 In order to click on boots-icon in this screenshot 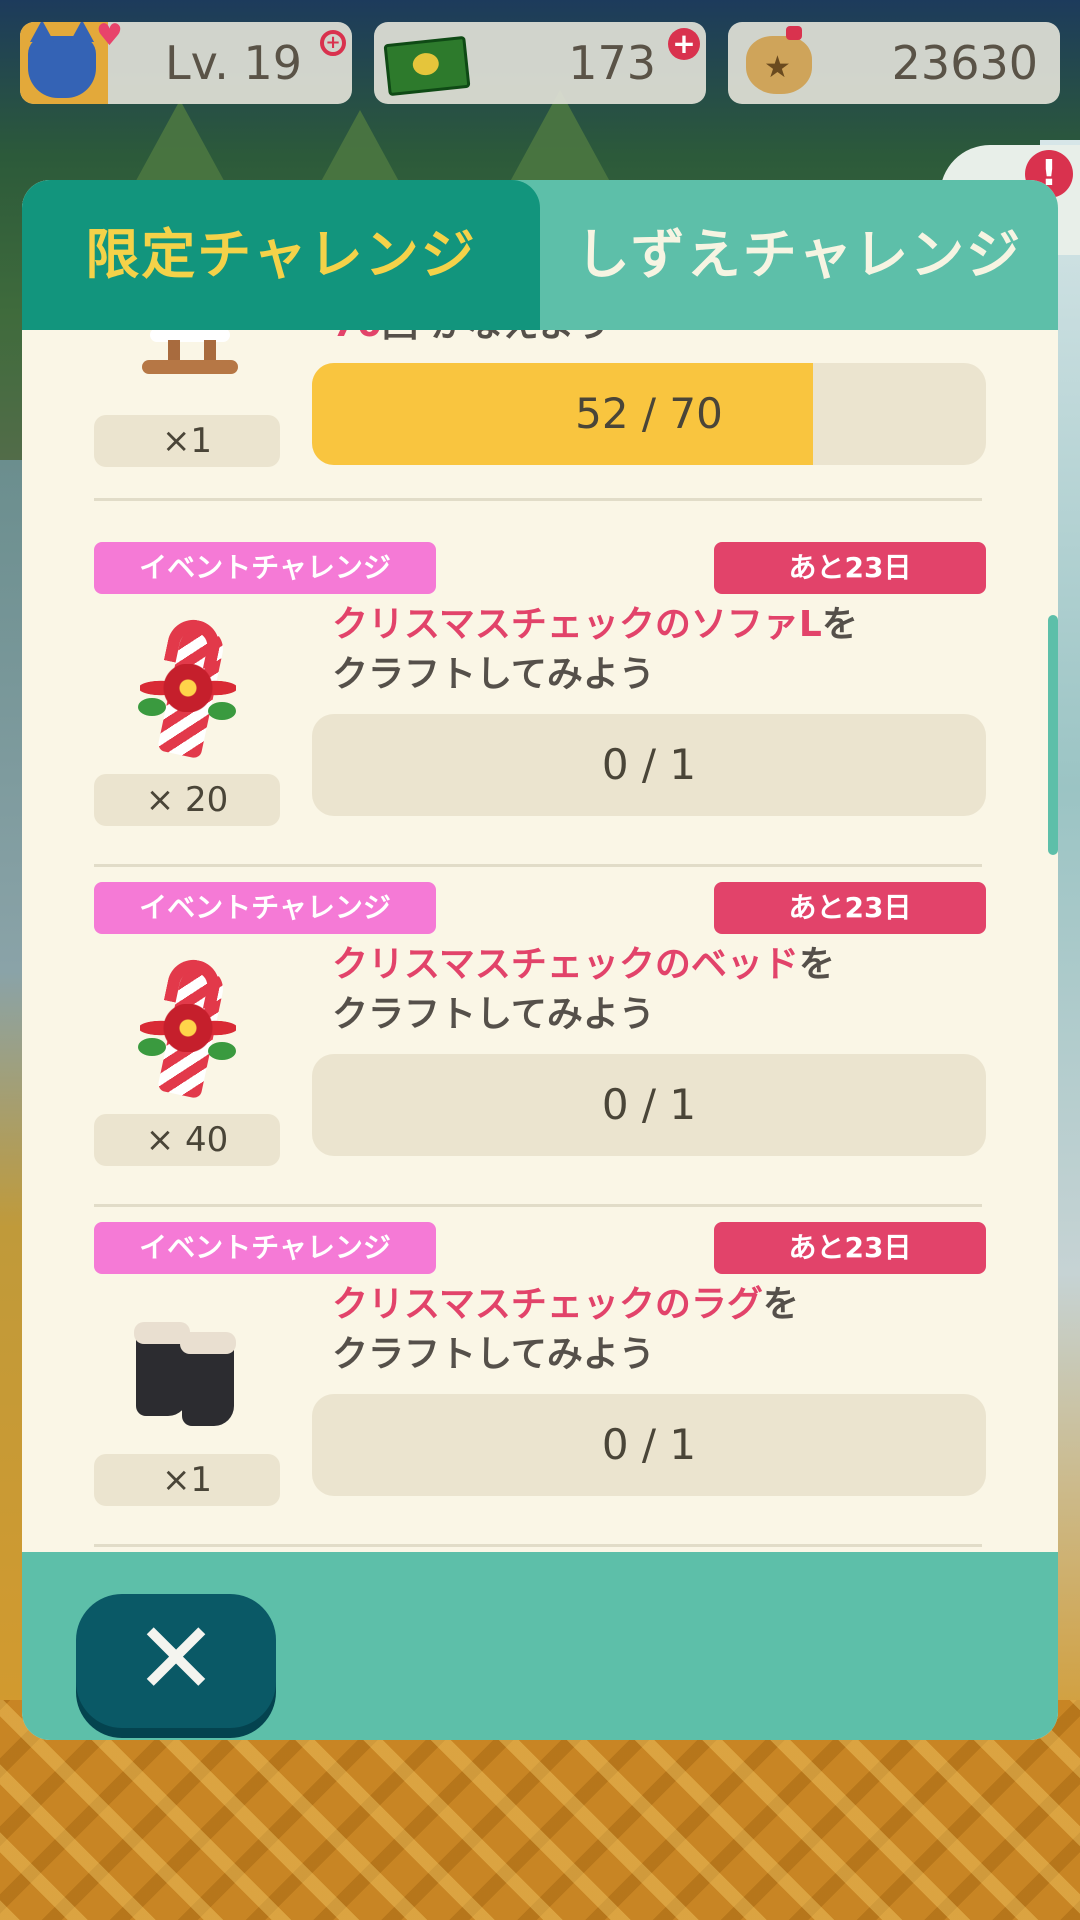, I will do `click(185, 1372)`.